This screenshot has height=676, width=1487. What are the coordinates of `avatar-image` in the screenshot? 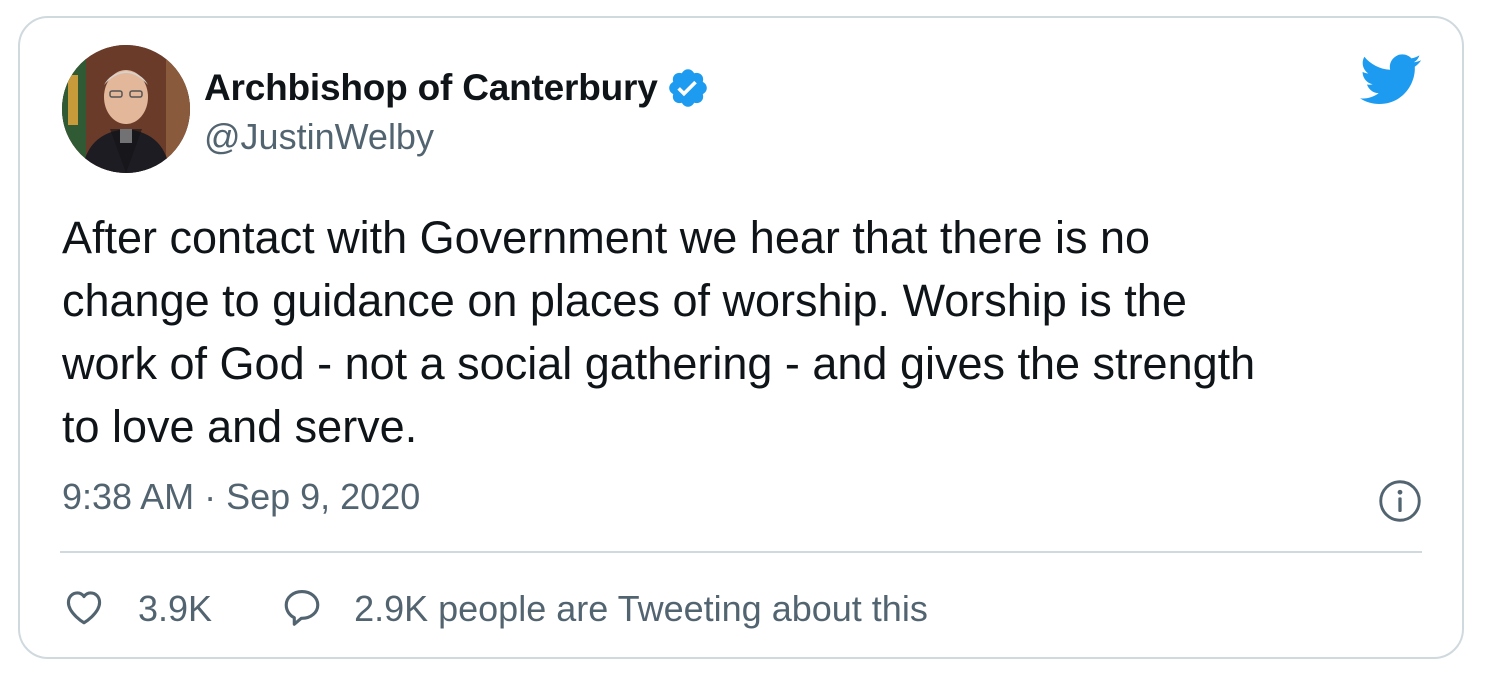 It's located at (126, 109).